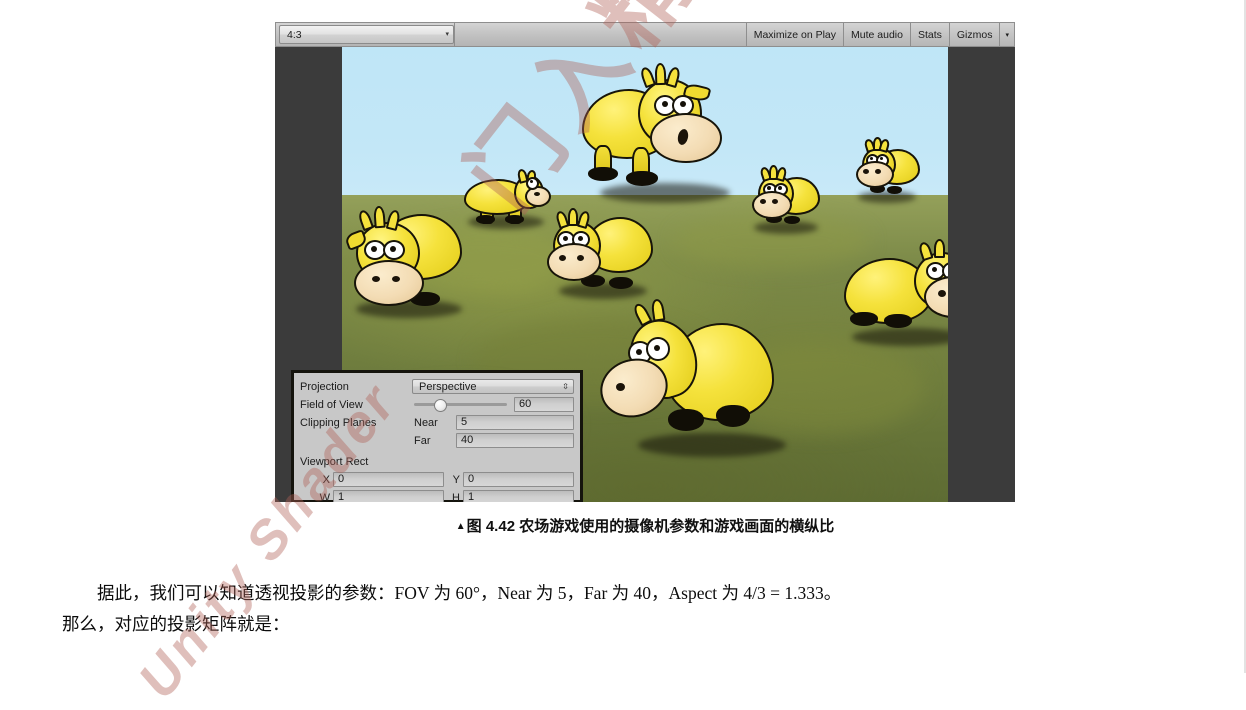 The width and height of the screenshot is (1246, 710). What do you see at coordinates (176, 624) in the screenshot?
I see `paragraph-2: 那么，对应的投影矩阵就是：` at bounding box center [176, 624].